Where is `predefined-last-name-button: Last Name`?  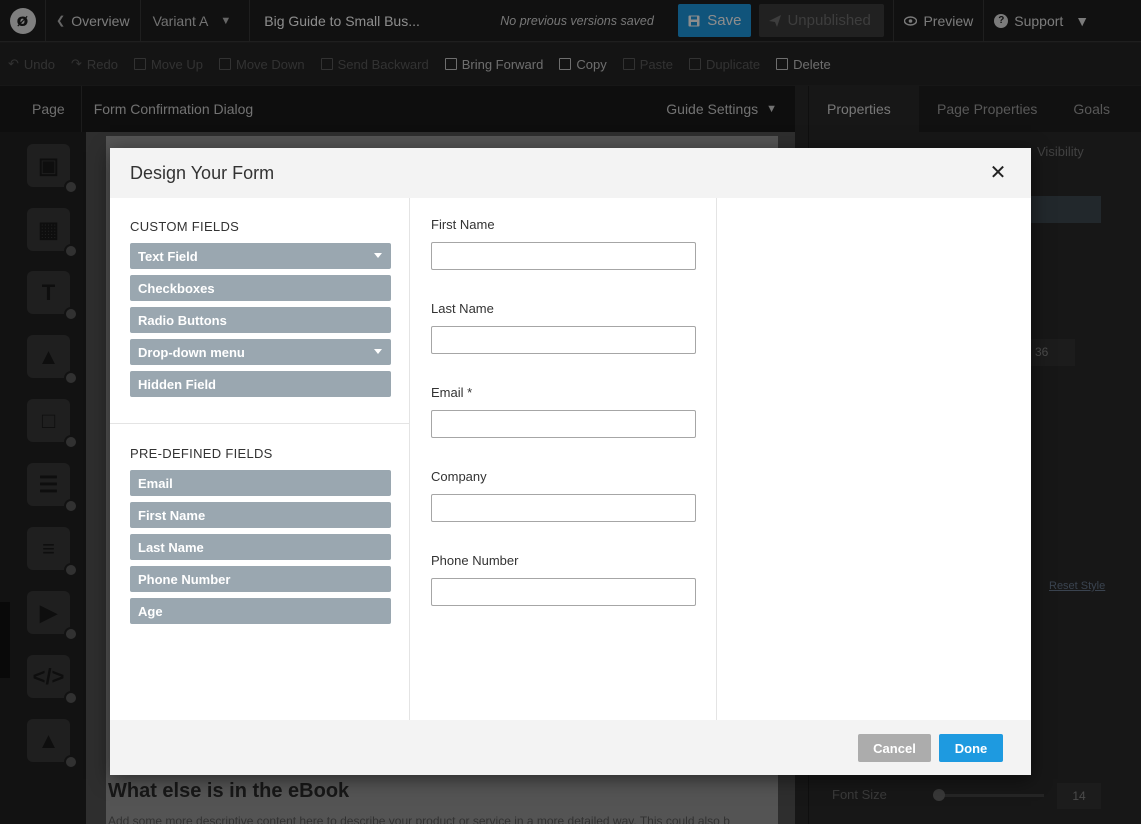 predefined-last-name-button: Last Name is located at coordinates (260, 547).